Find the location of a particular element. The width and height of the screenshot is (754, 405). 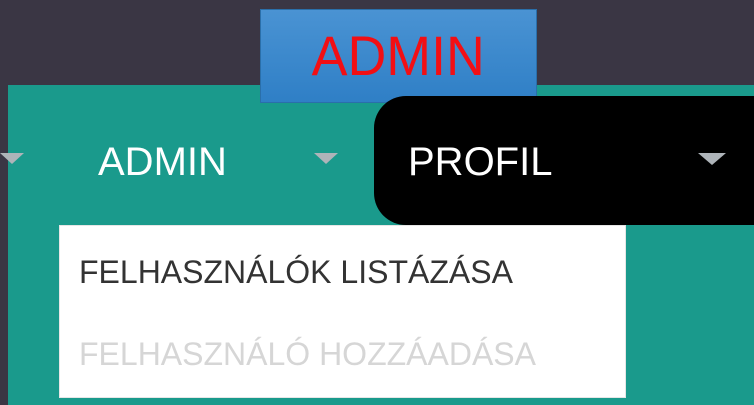

nav-profile-label: PROFIL is located at coordinates (480, 162).